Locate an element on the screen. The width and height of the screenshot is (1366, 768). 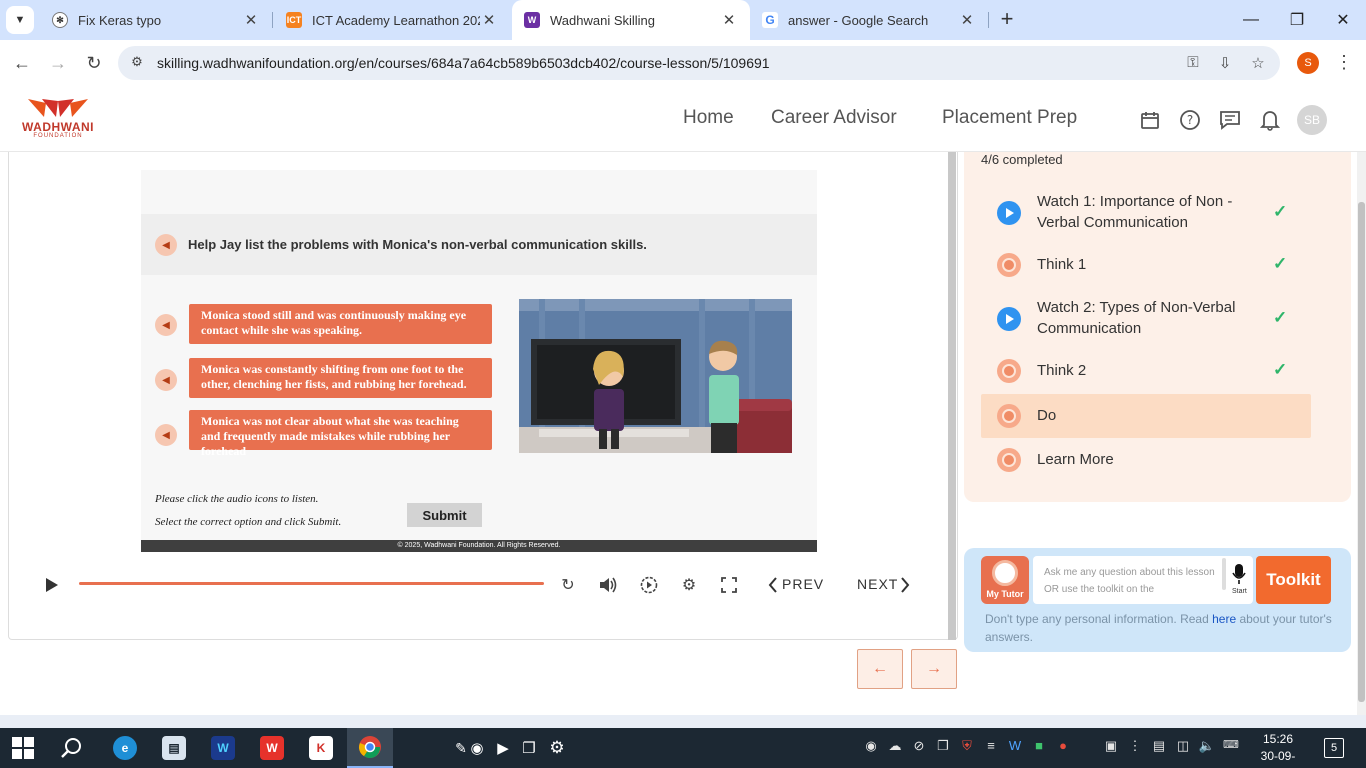
disclaimer-link: here is located at coordinates (1224, 619).